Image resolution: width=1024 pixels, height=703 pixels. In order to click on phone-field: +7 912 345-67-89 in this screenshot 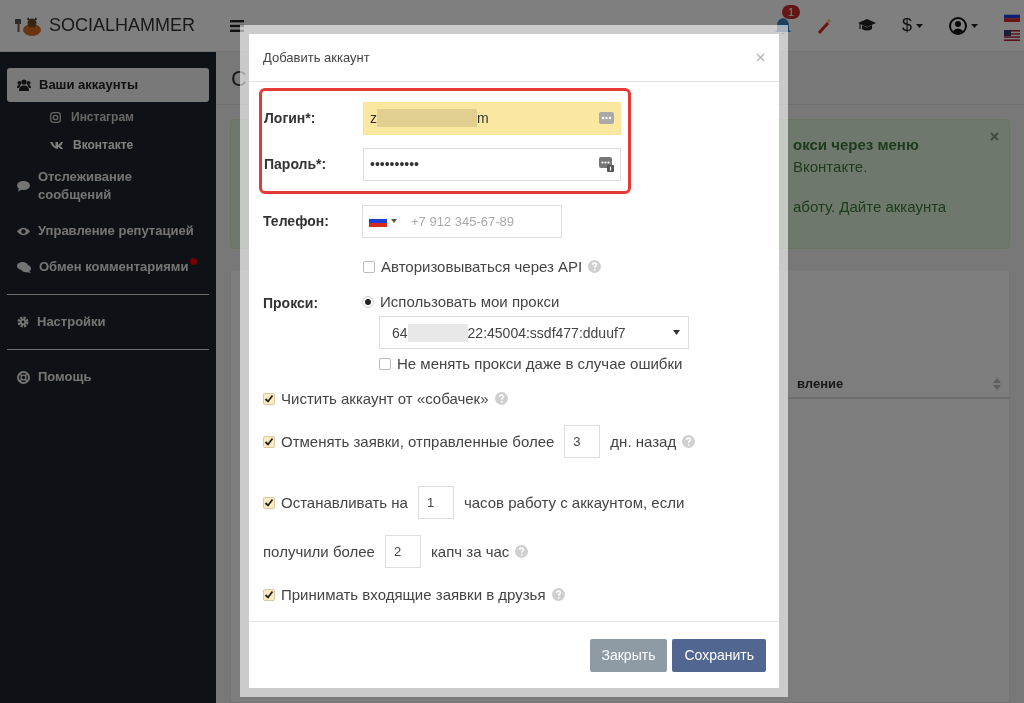, I will do `click(462, 221)`.